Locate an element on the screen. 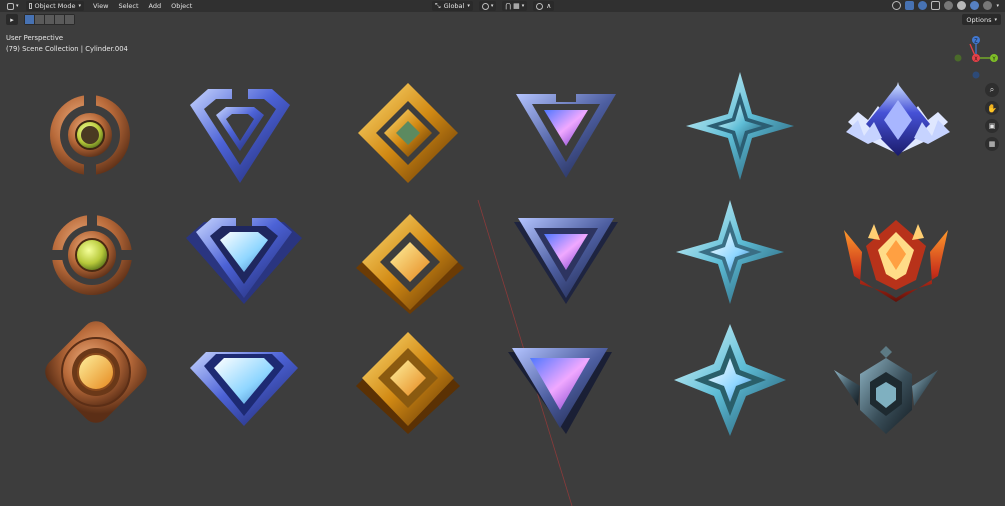 This screenshot has width=1005, height=506. menu-select: Select is located at coordinates (128, 6).